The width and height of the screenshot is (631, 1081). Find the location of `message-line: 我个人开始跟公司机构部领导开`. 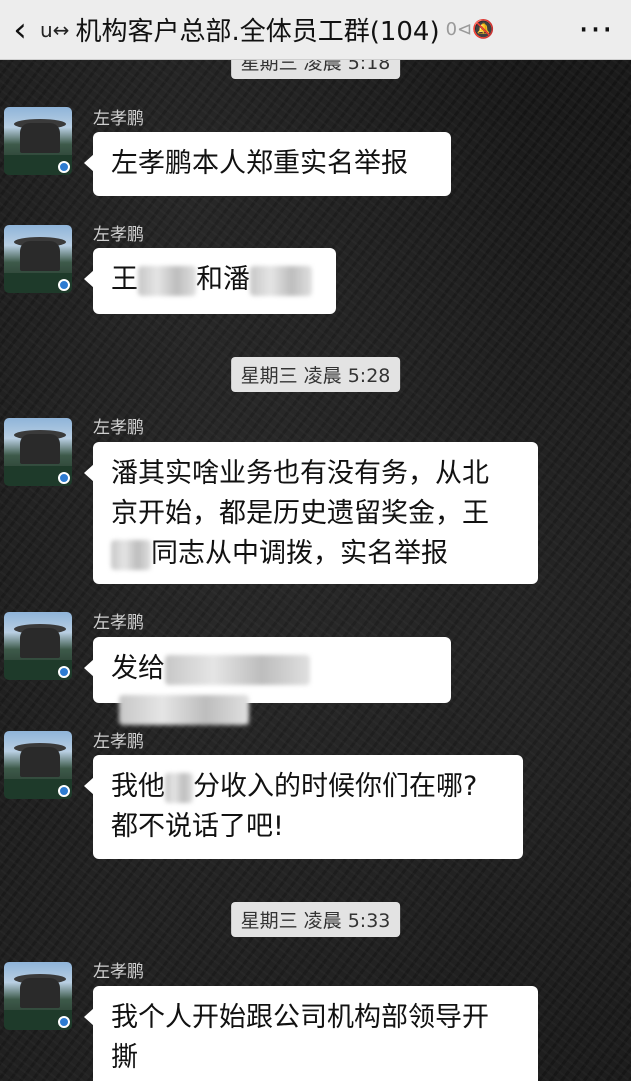

message-line: 我个人开始跟公司机构部领导开 is located at coordinates (300, 1017).